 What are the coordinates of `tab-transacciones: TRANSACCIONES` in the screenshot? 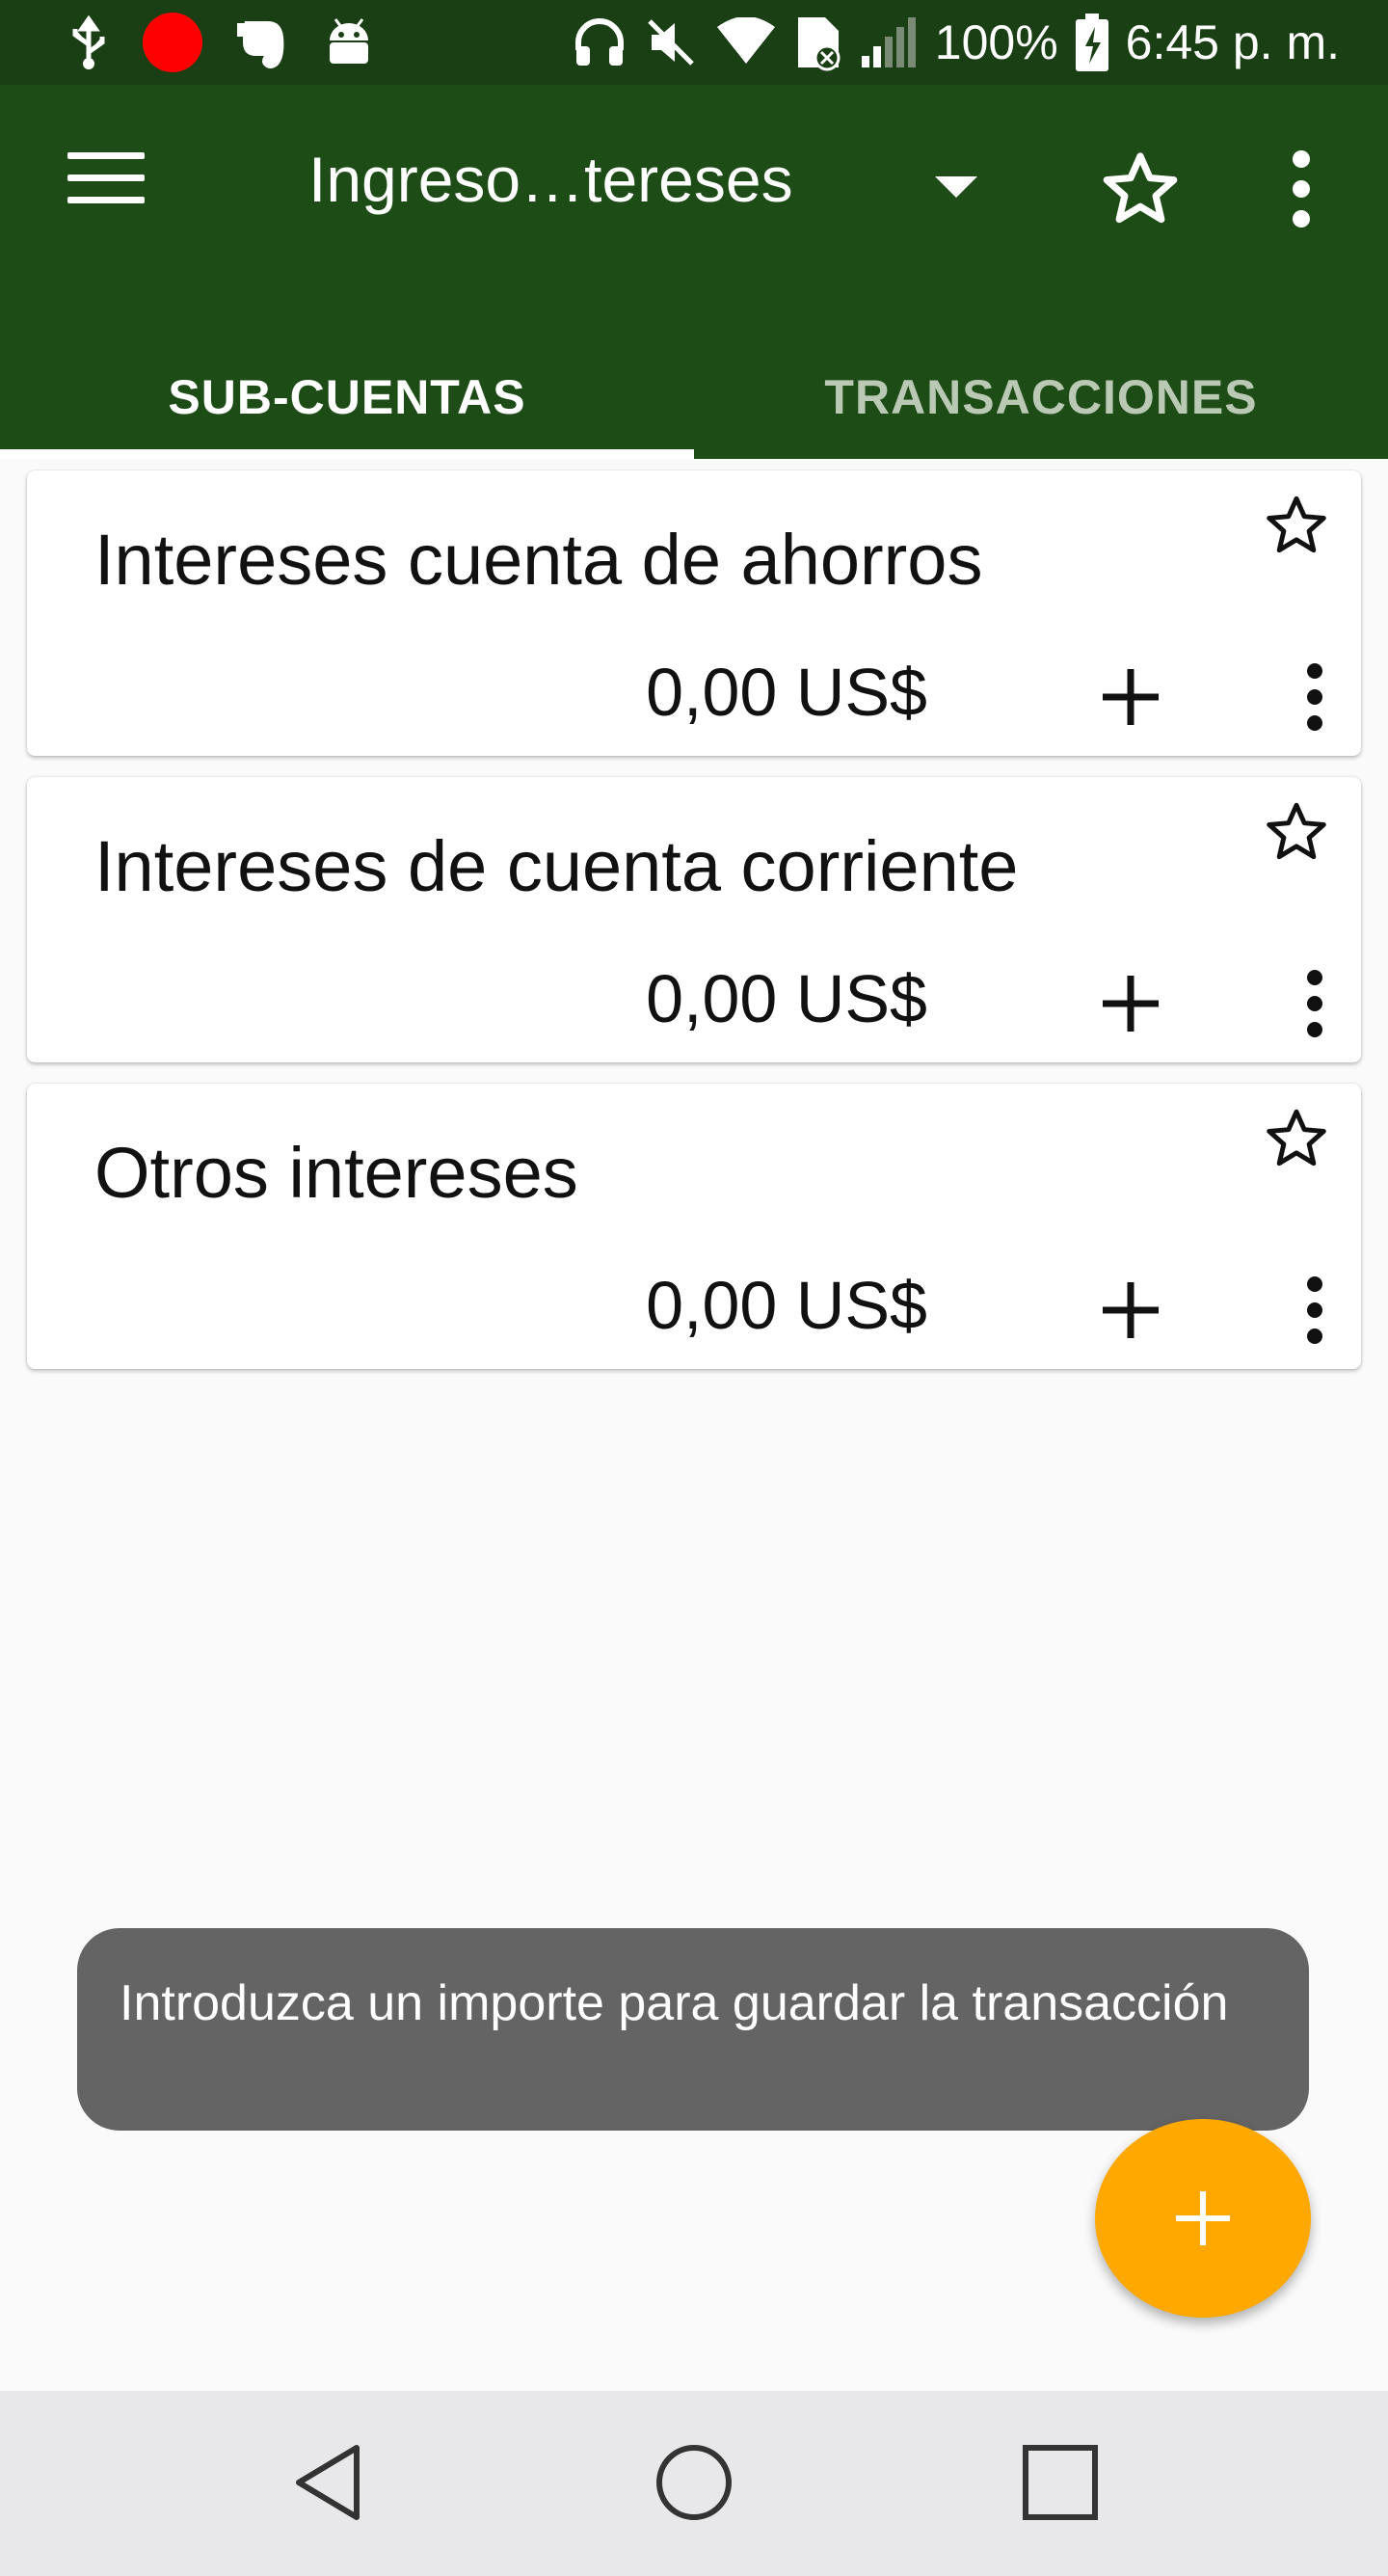 It's located at (1041, 397).